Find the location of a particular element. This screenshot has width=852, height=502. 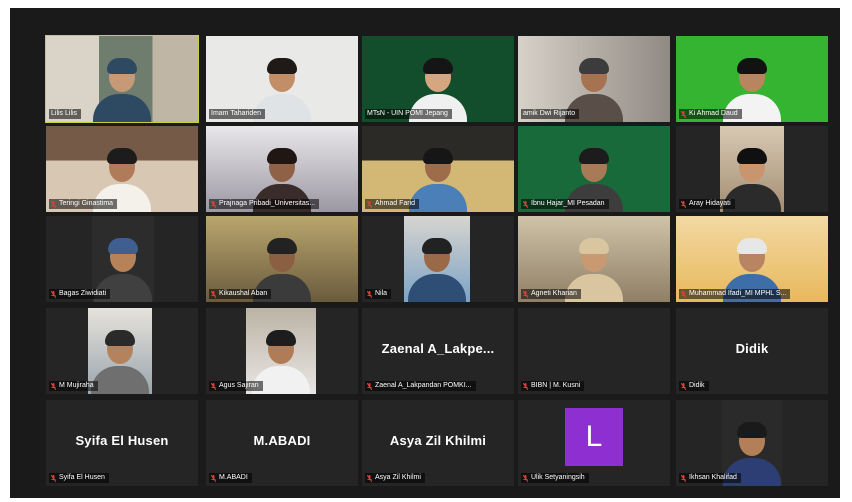

participant-tile-amik-dwi-rijanto: amik Dwi Rijanto is located at coordinates (594, 79).